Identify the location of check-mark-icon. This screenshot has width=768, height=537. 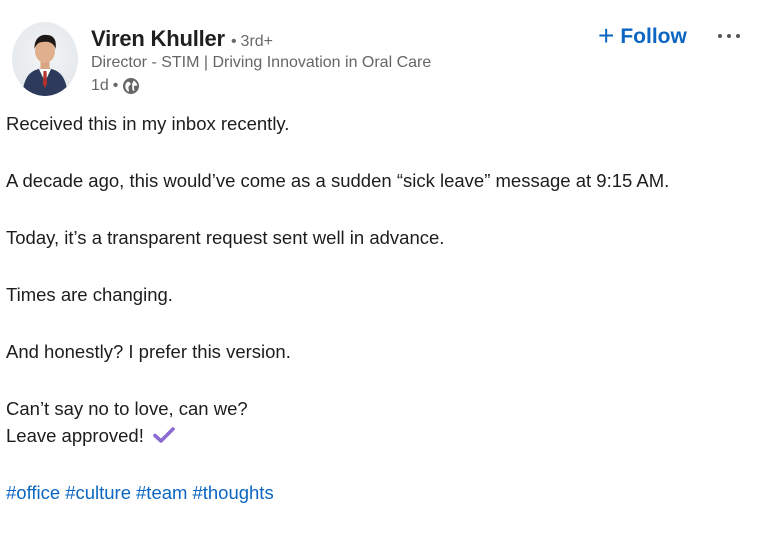
(164, 437).